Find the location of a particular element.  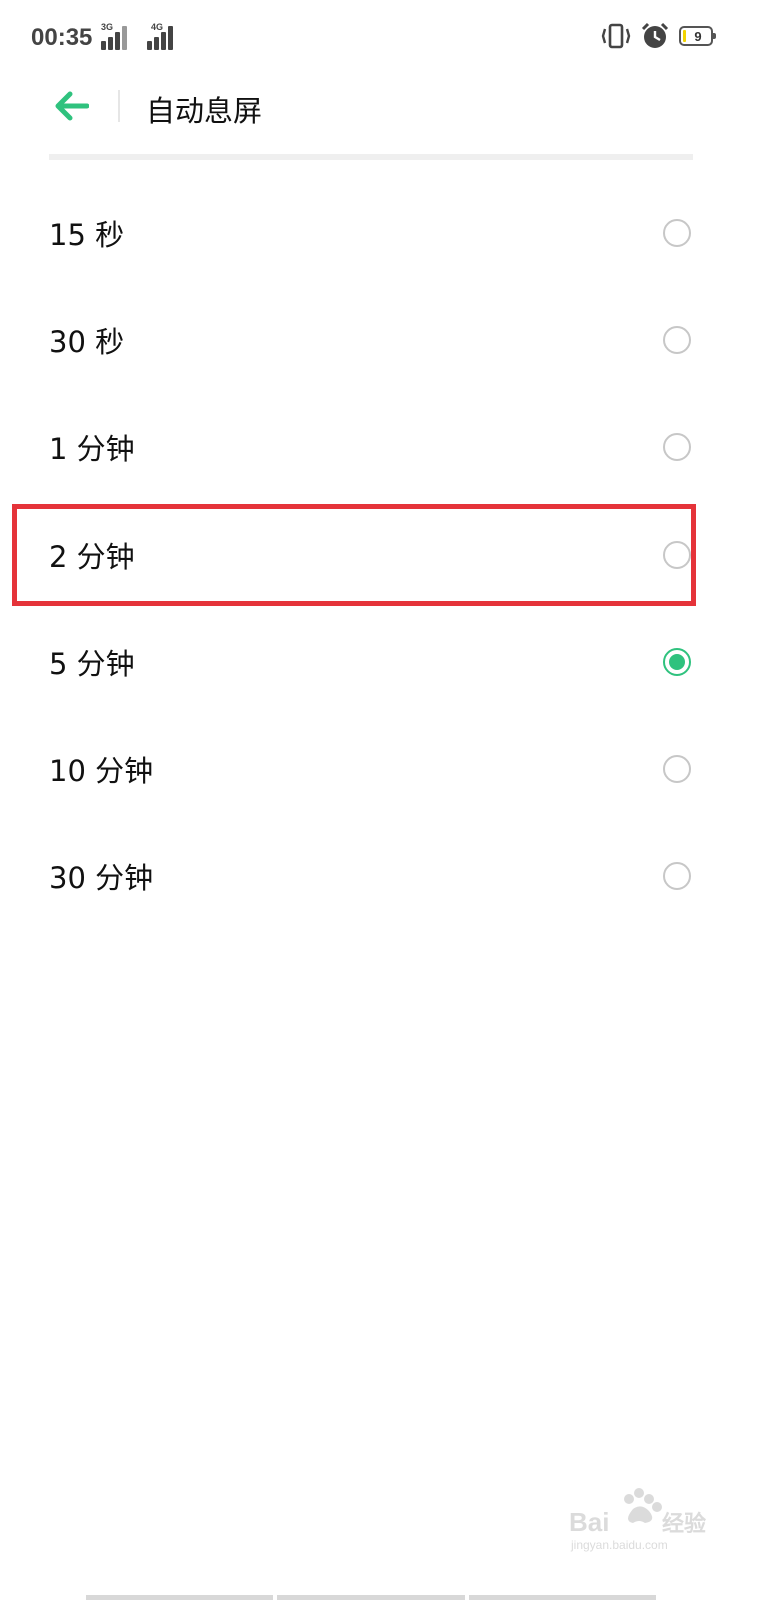

status-bar: 00:35 3G 4G 9 is located at coordinates (378, 38).